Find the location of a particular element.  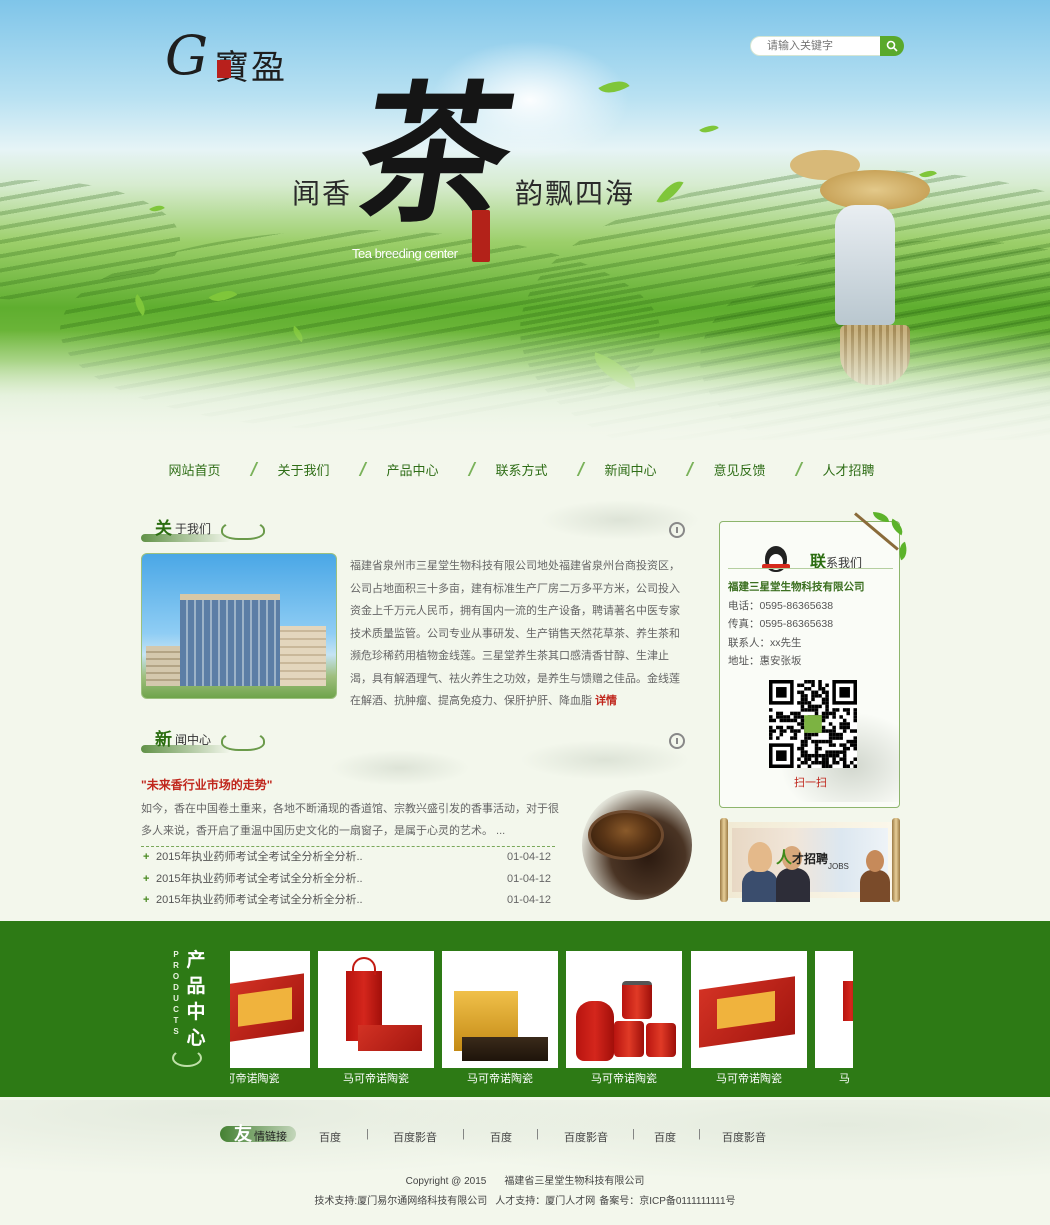

about-title-first-char: 关 is located at coordinates (163, 529).